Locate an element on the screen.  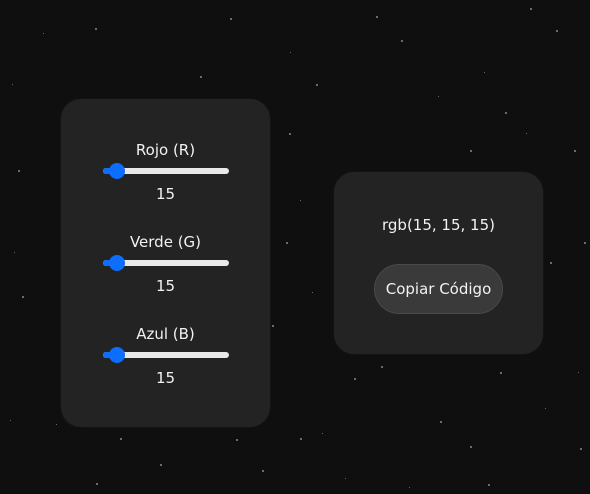
blue-slider is located at coordinates (165, 355).